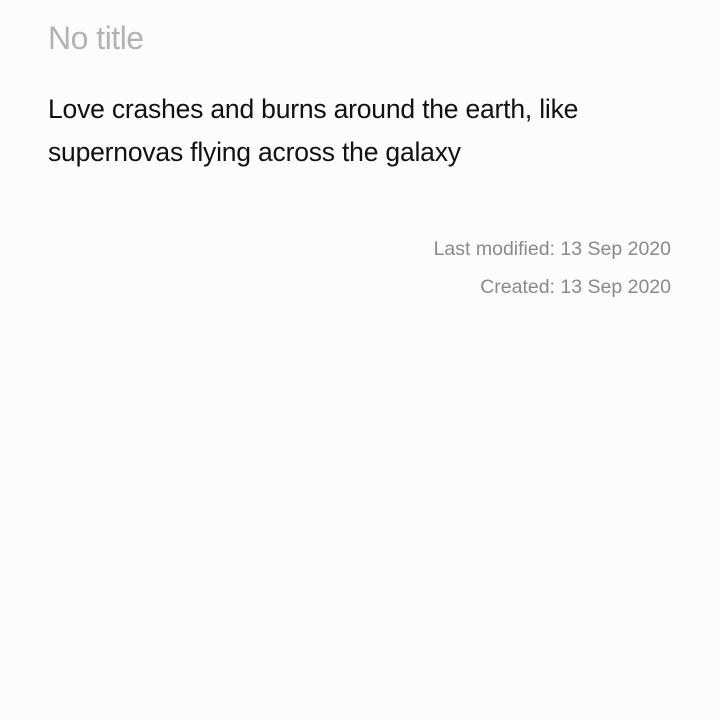 This screenshot has width=720, height=720. What do you see at coordinates (96, 38) in the screenshot?
I see `note-title-field: No title` at bounding box center [96, 38].